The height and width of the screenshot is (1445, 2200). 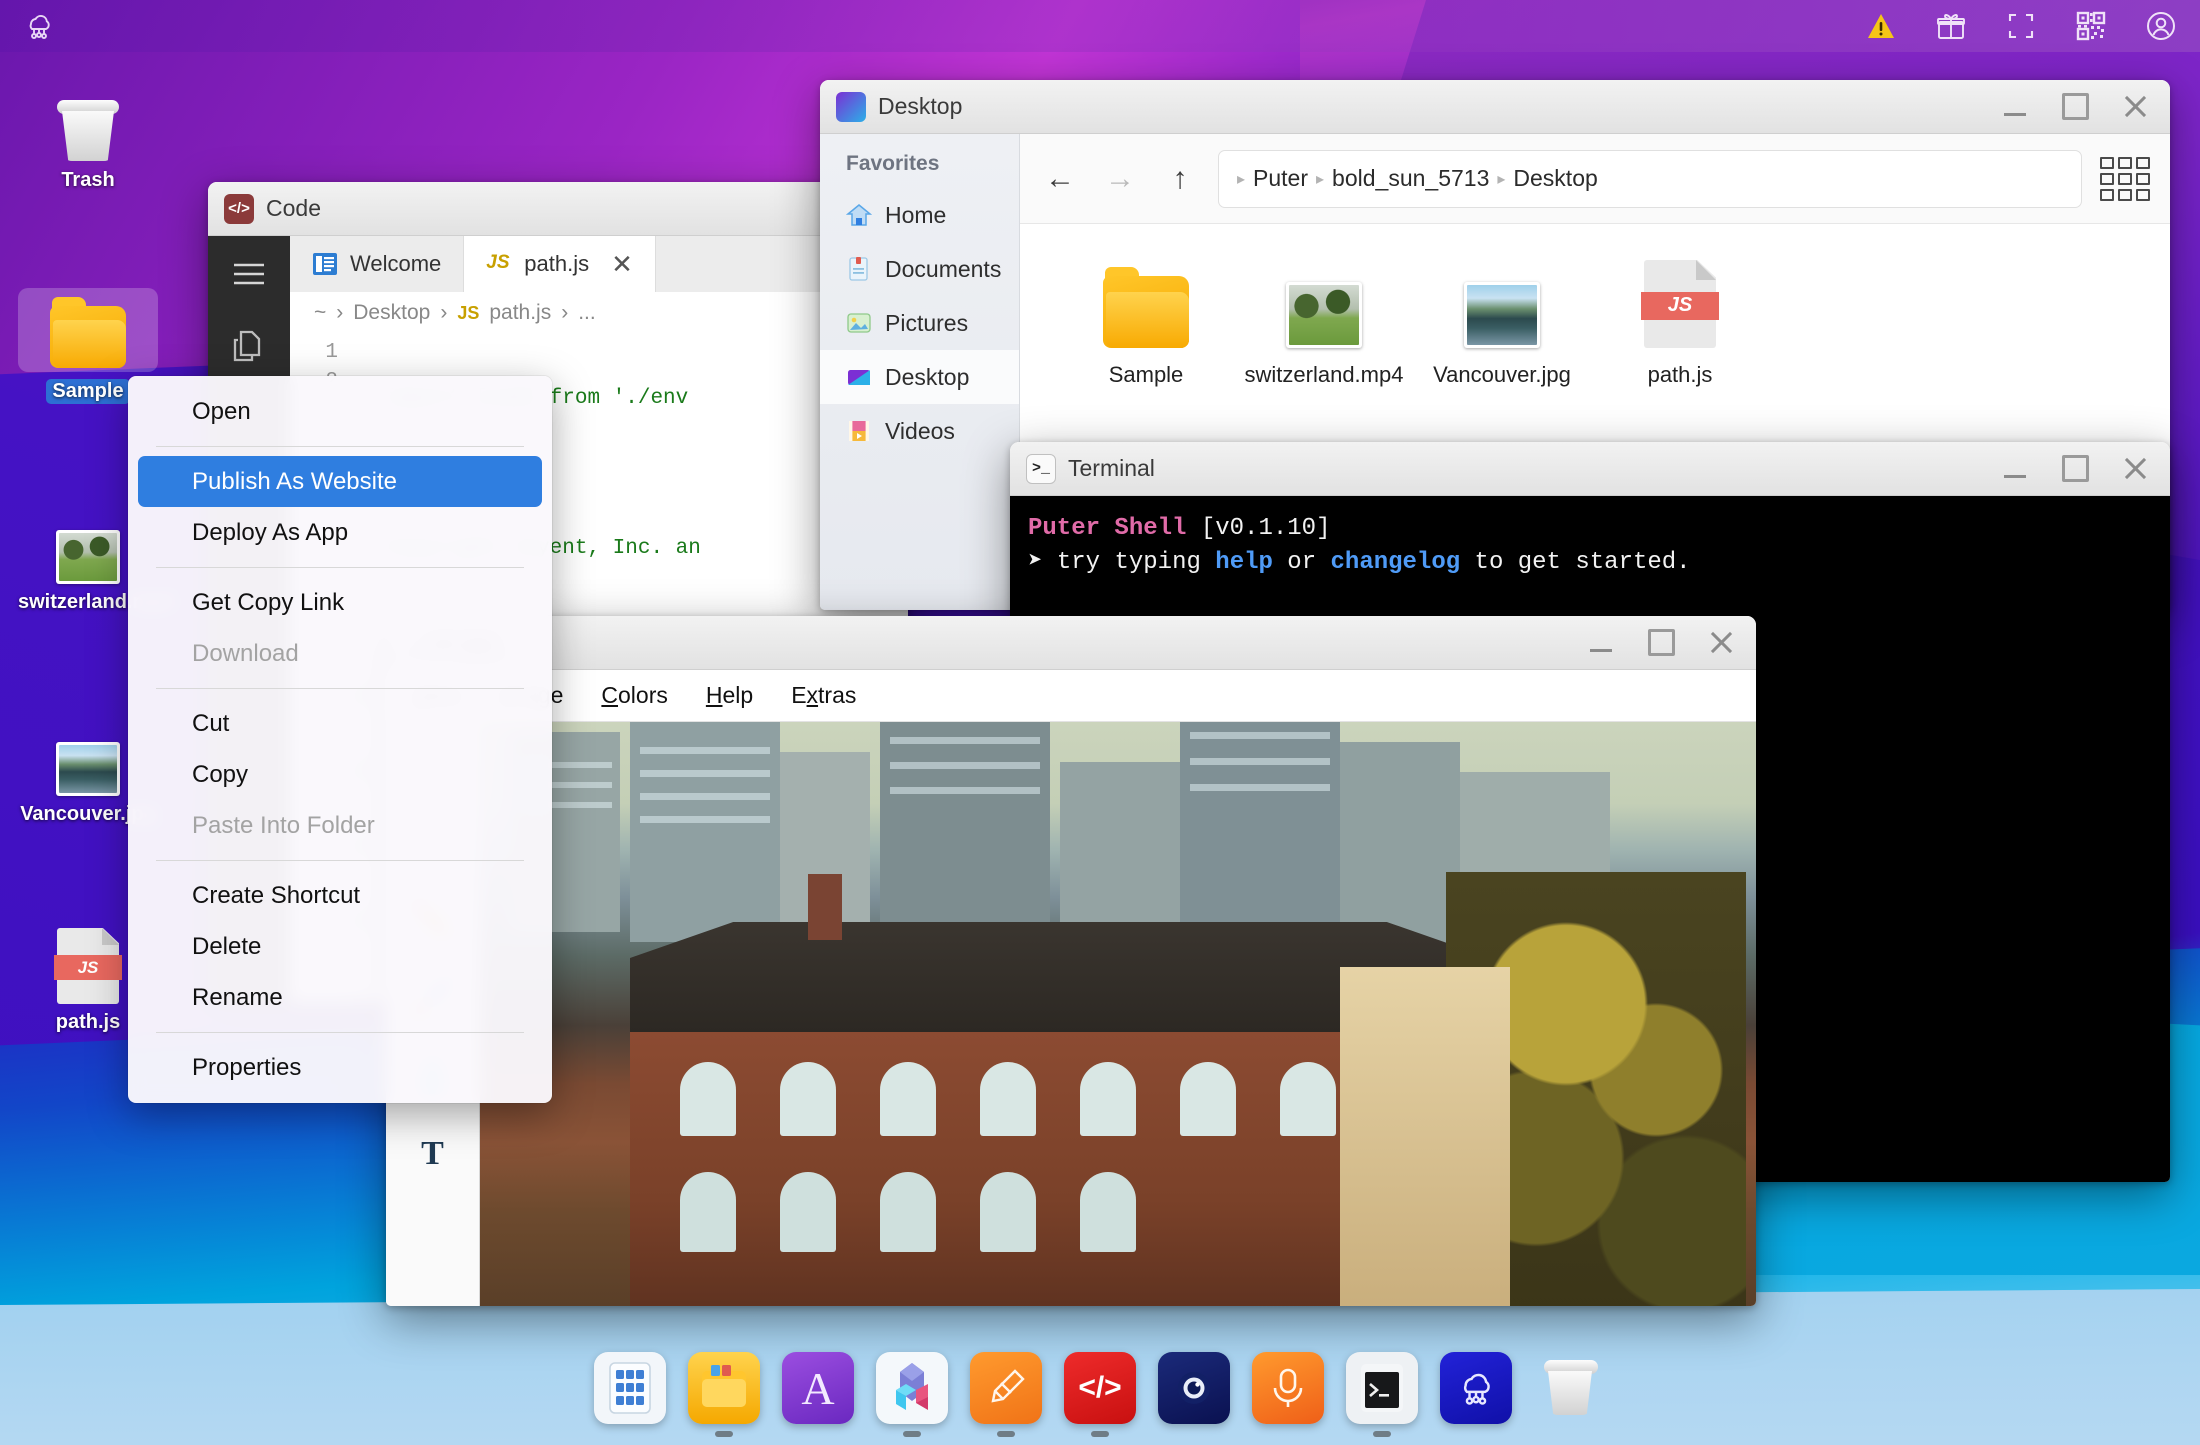 What do you see at coordinates (249, 274) in the screenshot?
I see `hamburger-menu-icon` at bounding box center [249, 274].